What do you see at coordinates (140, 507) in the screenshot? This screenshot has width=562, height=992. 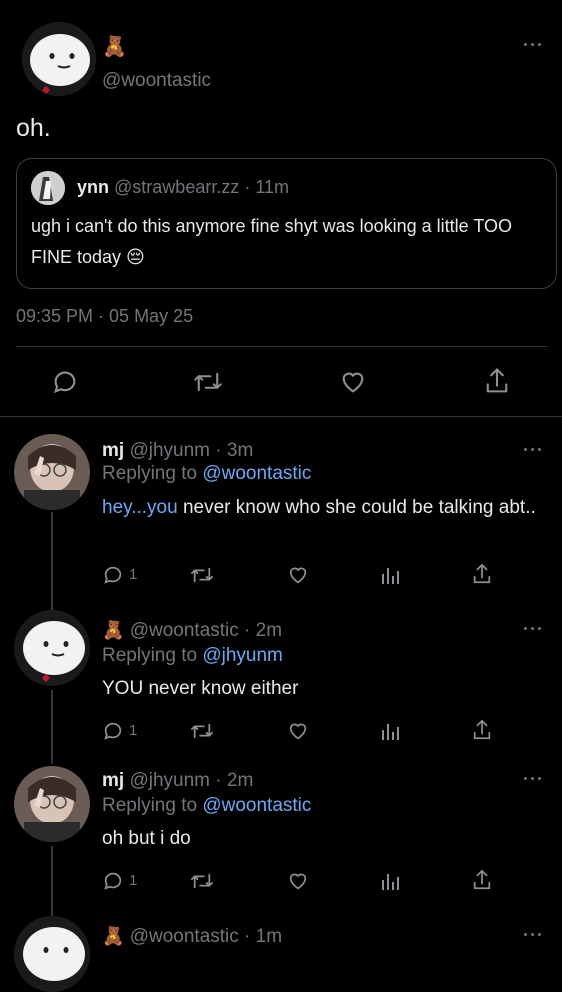 I see `reply-text-link: hey...you` at bounding box center [140, 507].